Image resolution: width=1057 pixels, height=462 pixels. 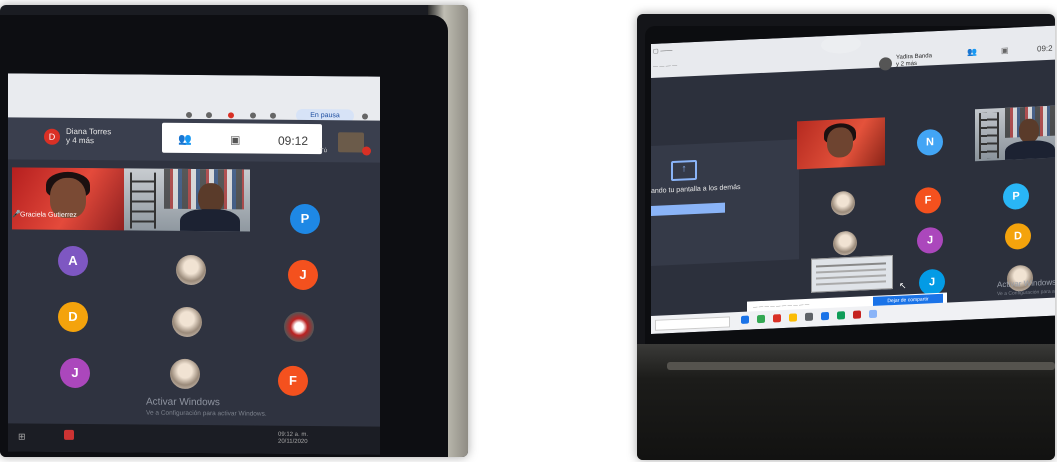 What do you see at coordinates (692, 323) in the screenshot?
I see `taskbar-search` at bounding box center [692, 323].